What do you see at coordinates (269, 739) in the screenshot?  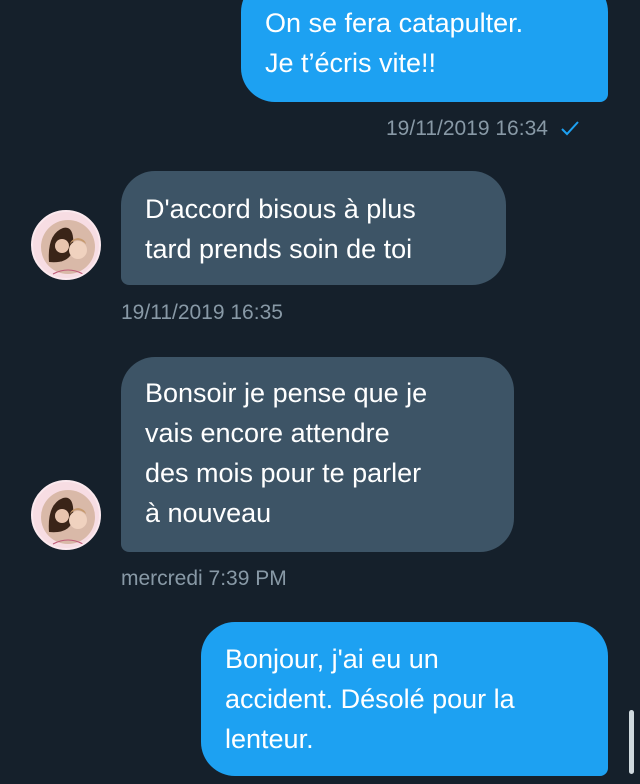 I see `message-text-line: lenteur.` at bounding box center [269, 739].